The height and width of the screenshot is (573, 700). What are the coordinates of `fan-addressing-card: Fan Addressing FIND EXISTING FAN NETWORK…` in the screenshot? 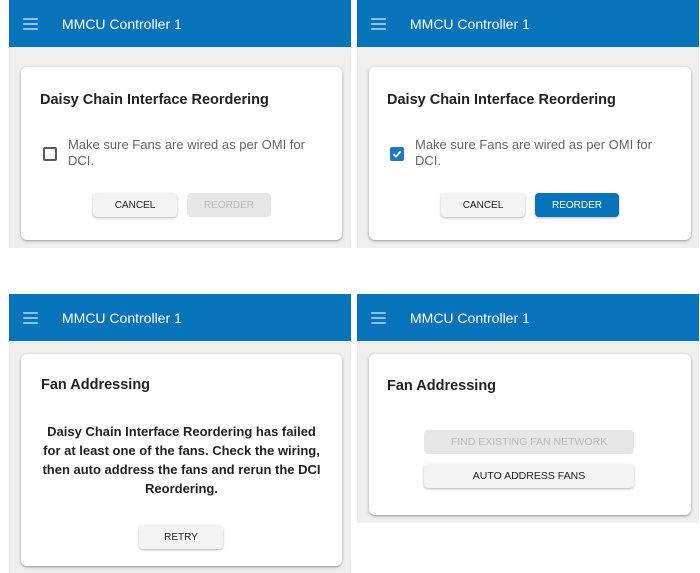 It's located at (530, 434).